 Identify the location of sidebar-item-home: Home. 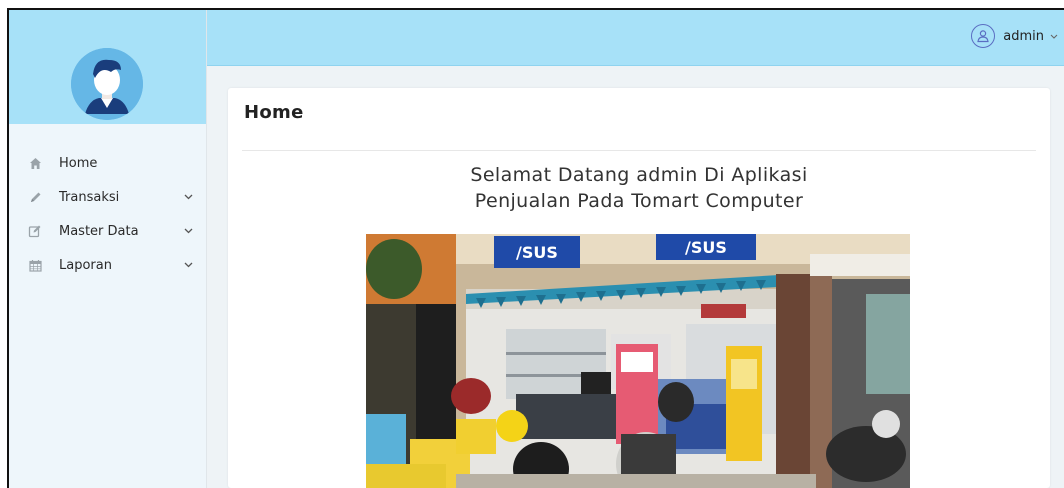
(107, 163).